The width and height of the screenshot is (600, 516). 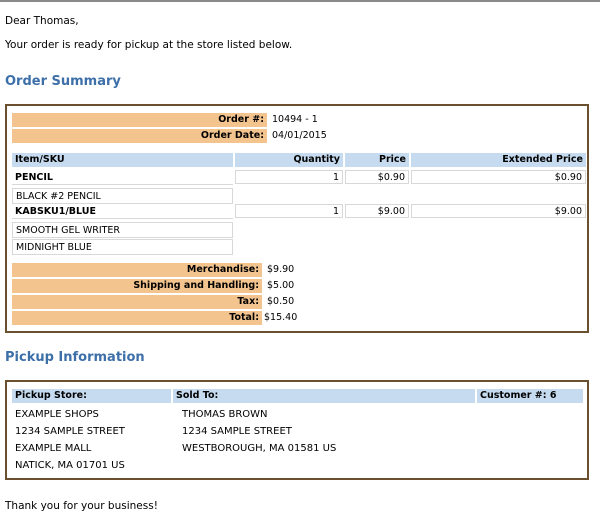 What do you see at coordinates (139, 120) in the screenshot?
I see `order-number-label: Order #:` at bounding box center [139, 120].